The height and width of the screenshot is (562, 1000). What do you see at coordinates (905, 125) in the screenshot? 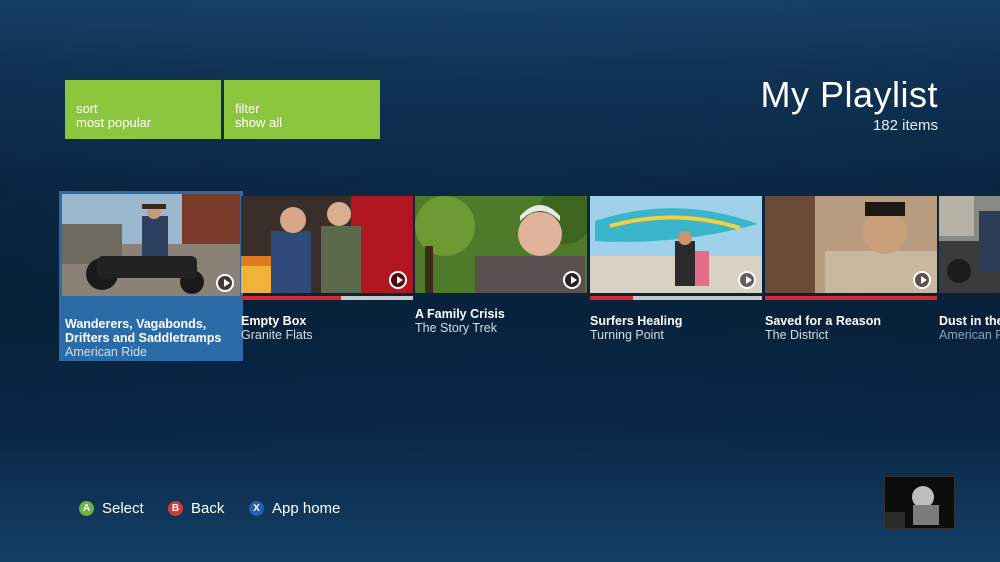
I see `item-count: 182 items` at bounding box center [905, 125].